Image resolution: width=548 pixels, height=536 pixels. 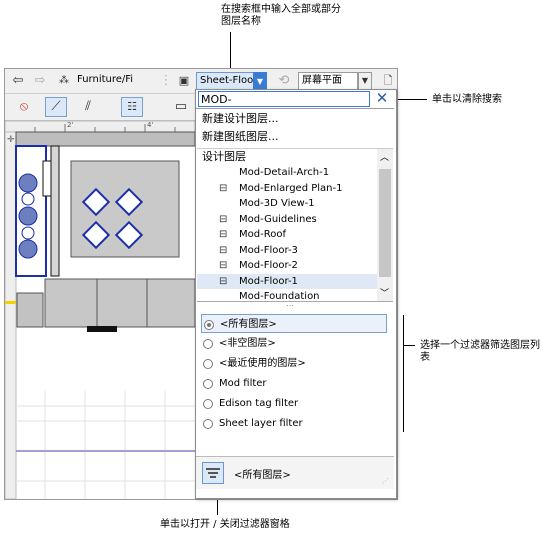 What do you see at coordinates (150, 125) in the screenshot?
I see `ruler-mark-4: 4'` at bounding box center [150, 125].